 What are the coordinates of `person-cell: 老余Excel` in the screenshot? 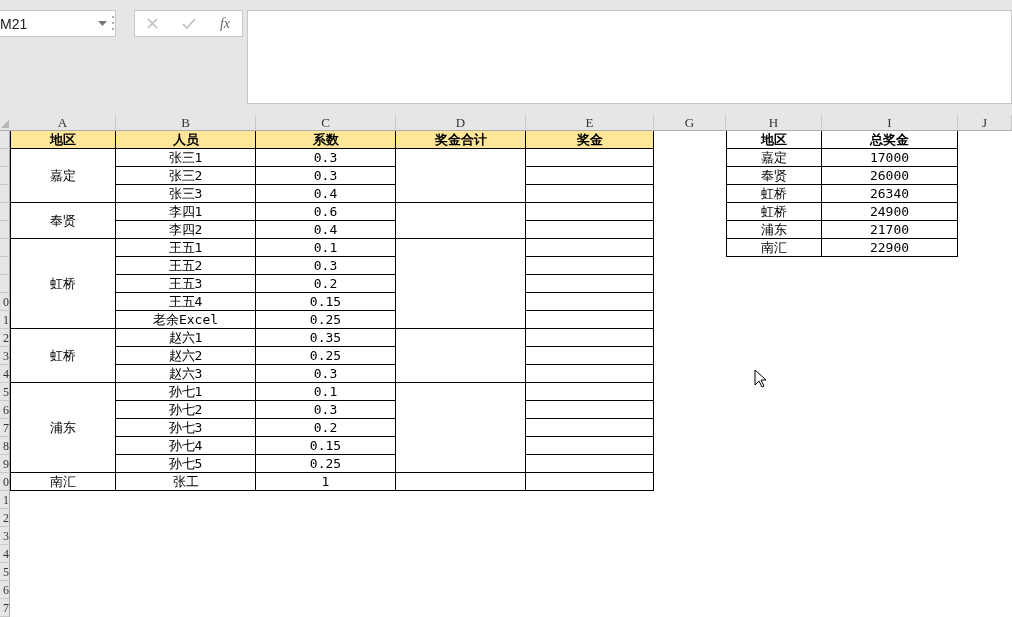 It's located at (186, 320).